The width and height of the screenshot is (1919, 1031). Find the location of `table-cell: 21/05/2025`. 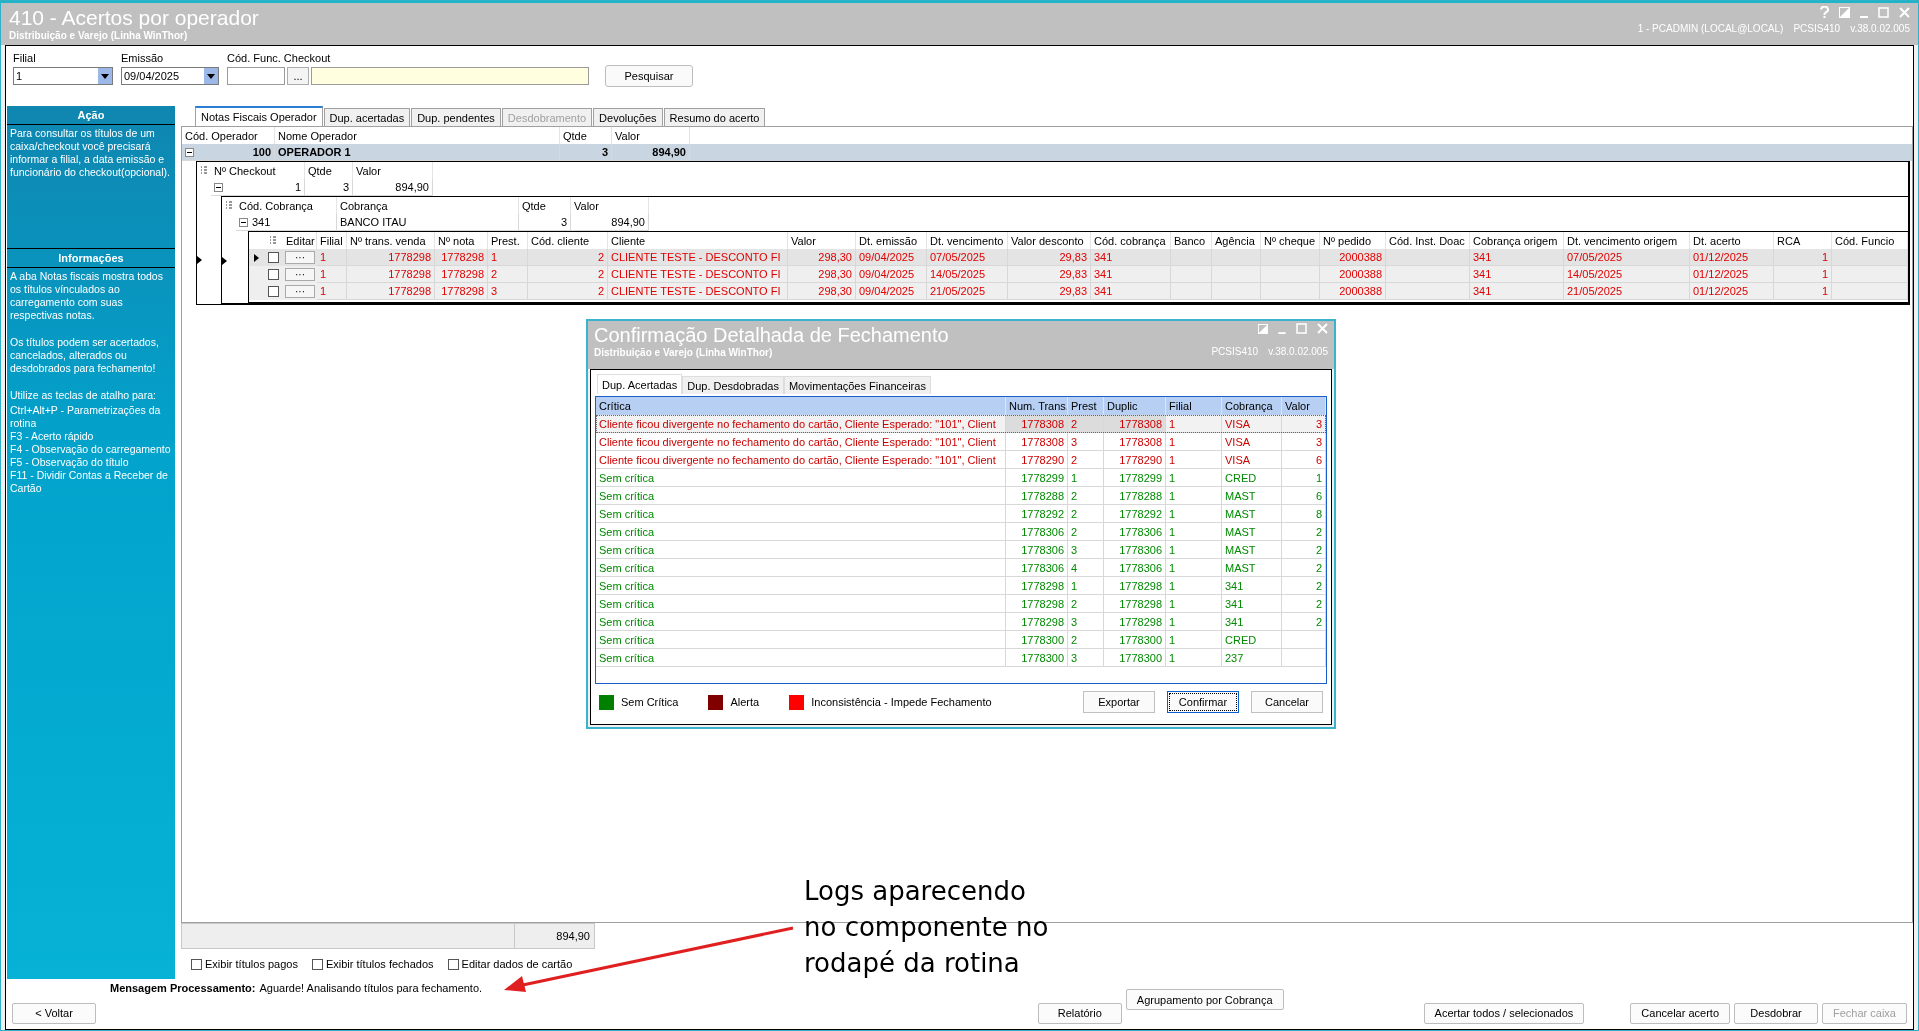

table-cell: 21/05/2025 is located at coordinates (1627, 291).